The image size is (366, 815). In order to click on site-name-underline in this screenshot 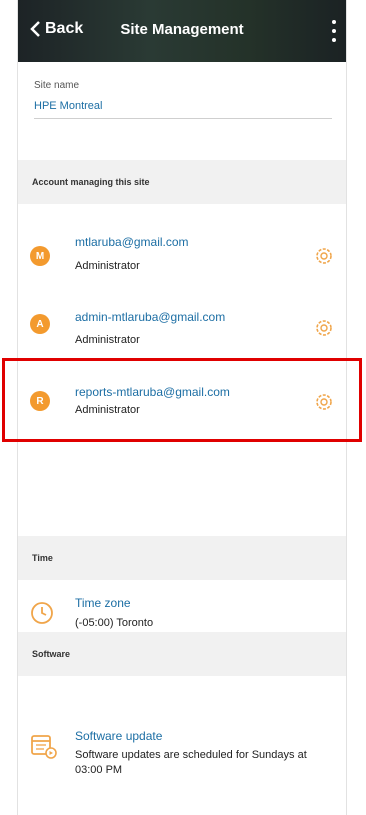, I will do `click(183, 118)`.